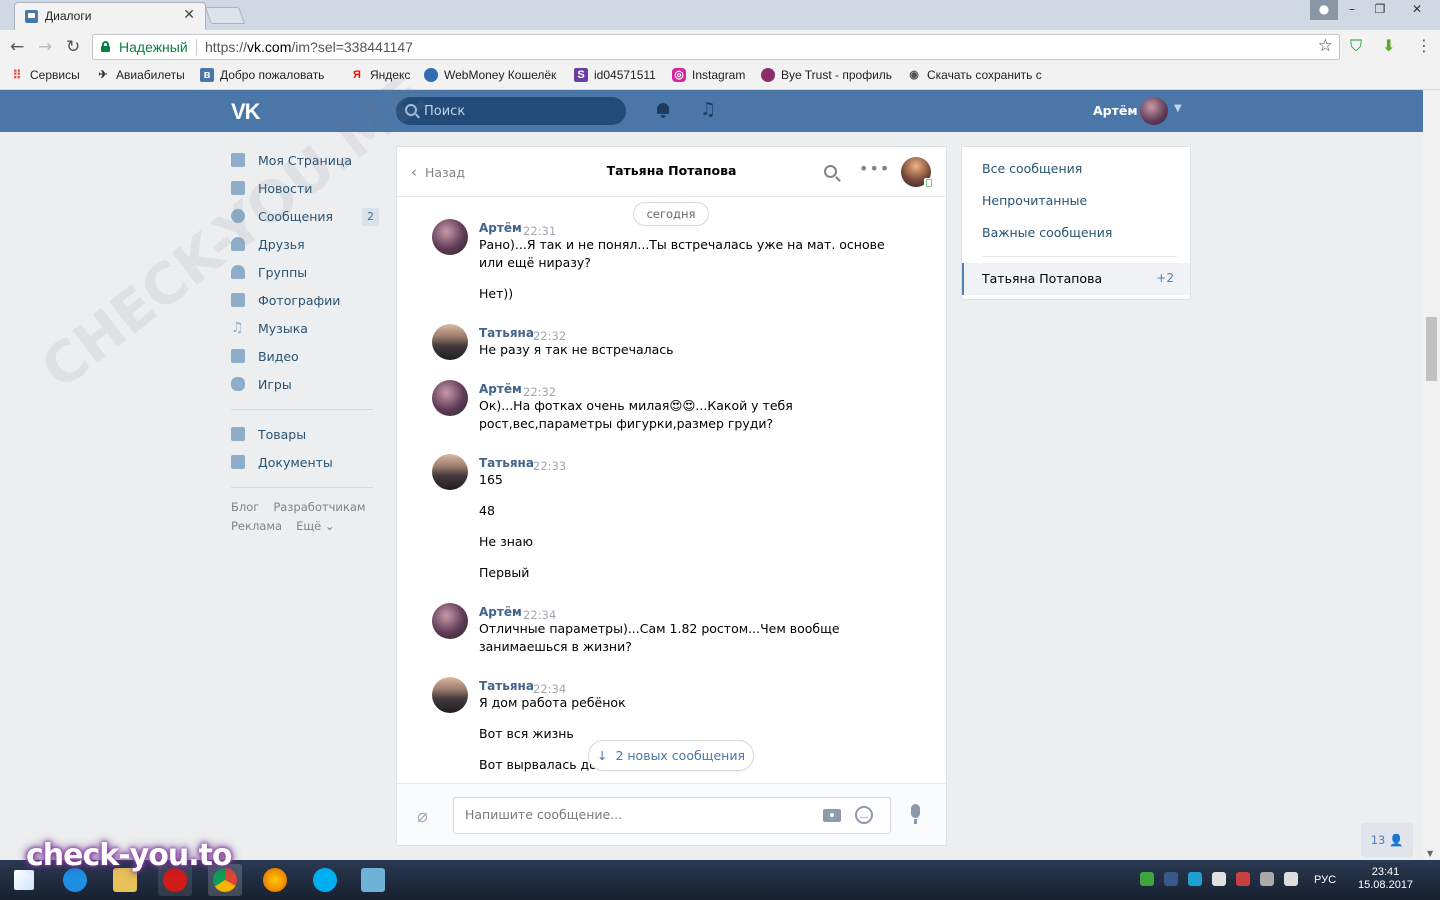 The image size is (1440, 900). I want to click on bookmark-services: ⠿ Сервисы, so click(45, 75).